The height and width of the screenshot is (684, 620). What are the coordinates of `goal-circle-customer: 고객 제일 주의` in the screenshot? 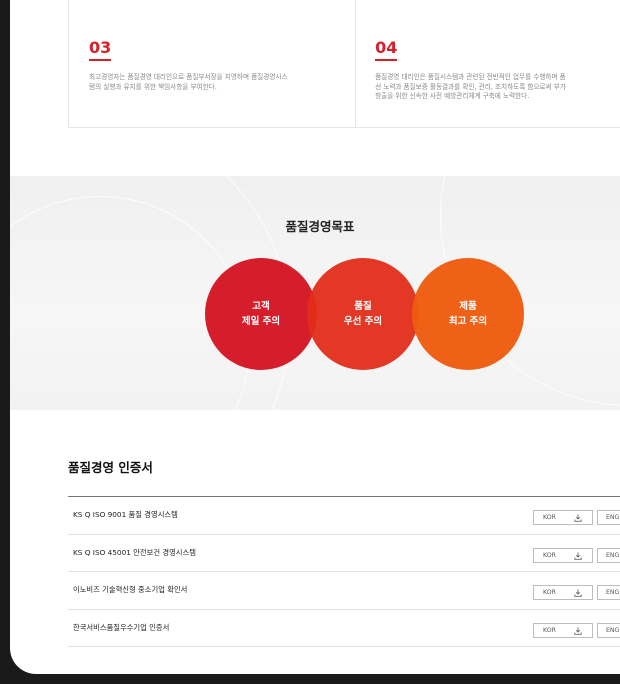 It's located at (261, 314).